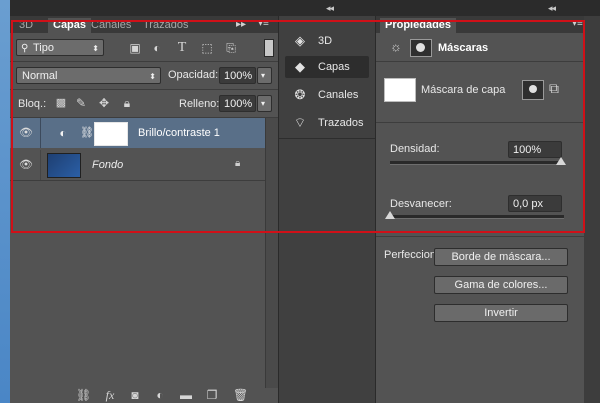 Image resolution: width=600 pixels, height=403 pixels. I want to click on folder-icon: ▬, so click(186, 395).